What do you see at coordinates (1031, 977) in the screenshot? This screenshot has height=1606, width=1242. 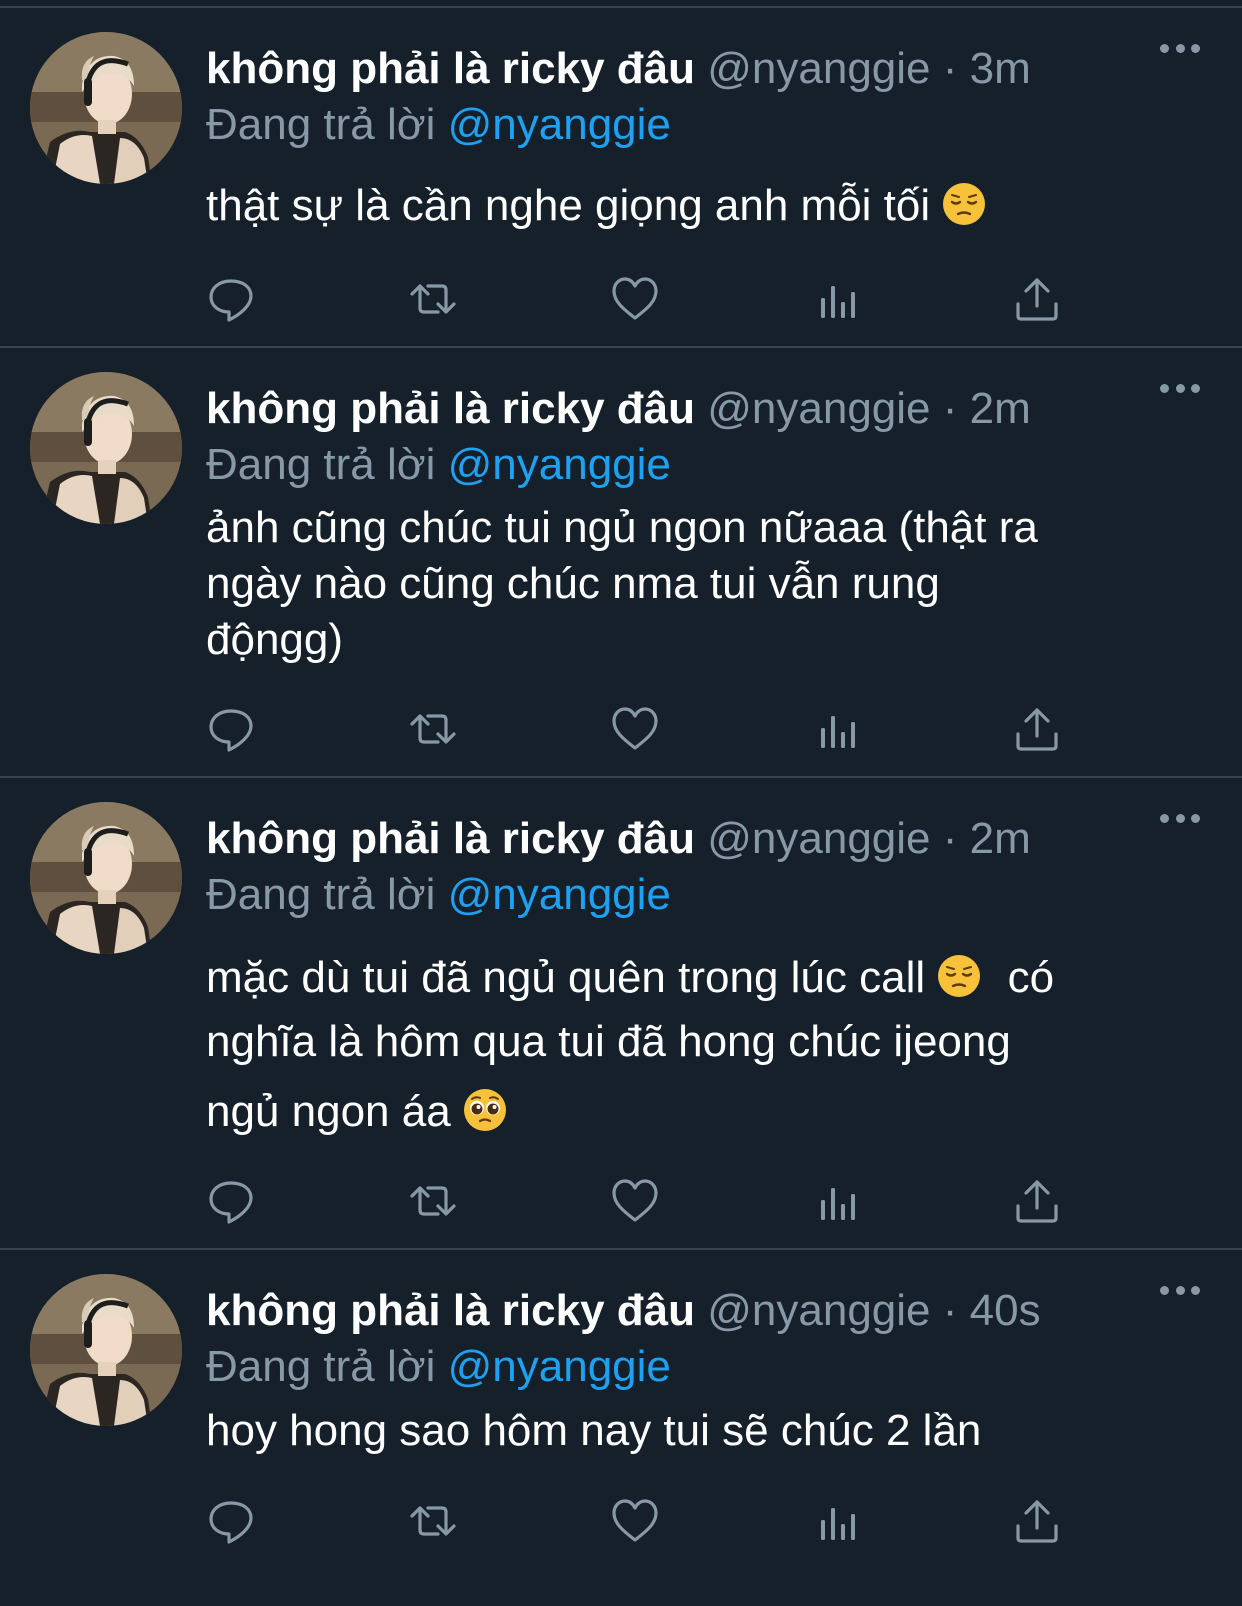 I see `tweet-line-part: có` at bounding box center [1031, 977].